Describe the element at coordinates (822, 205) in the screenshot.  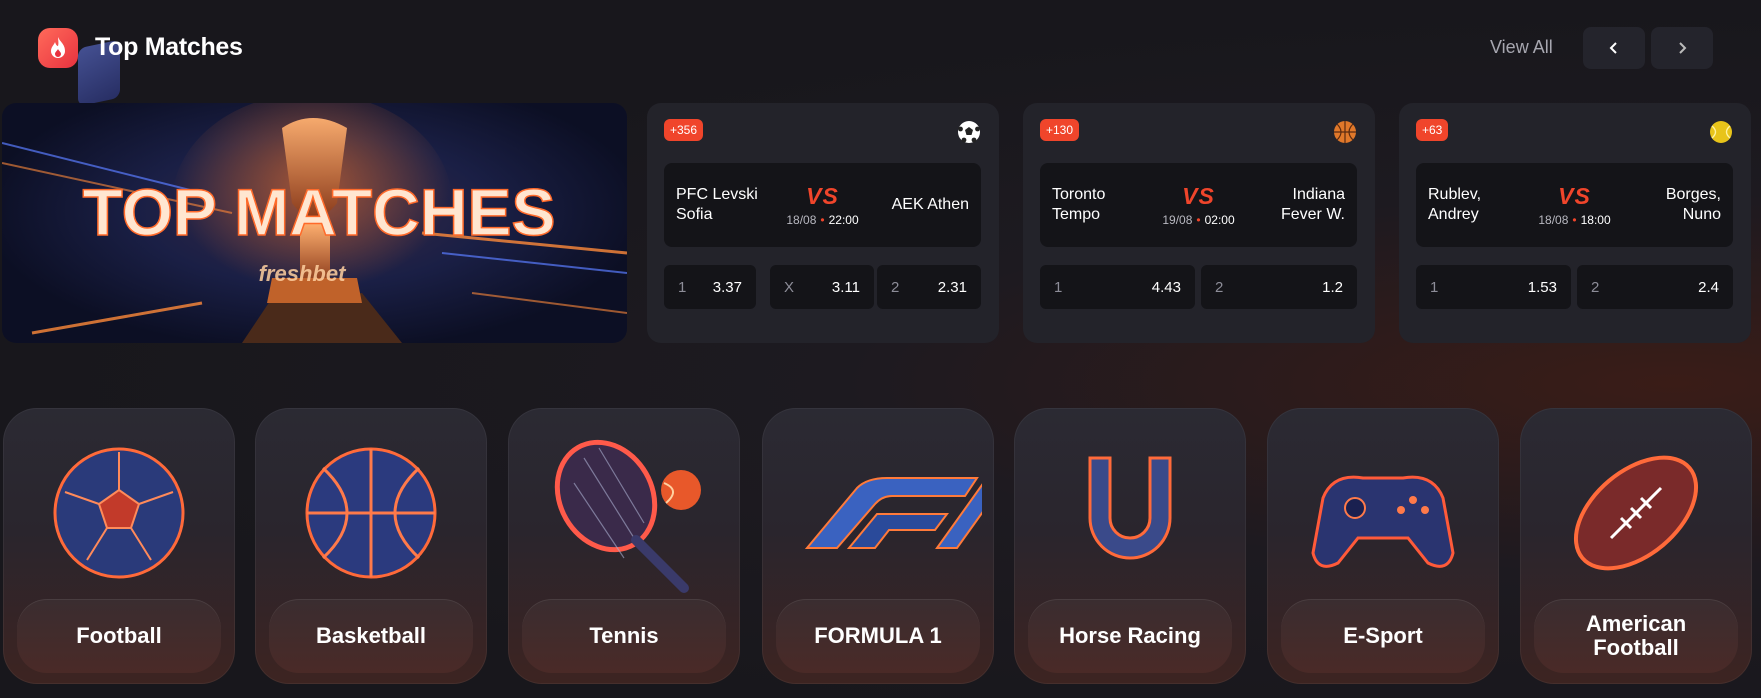
I see `teams-box: PFC Levski Sofia VS 18/08 • 22:00 AEK Athen` at that location.